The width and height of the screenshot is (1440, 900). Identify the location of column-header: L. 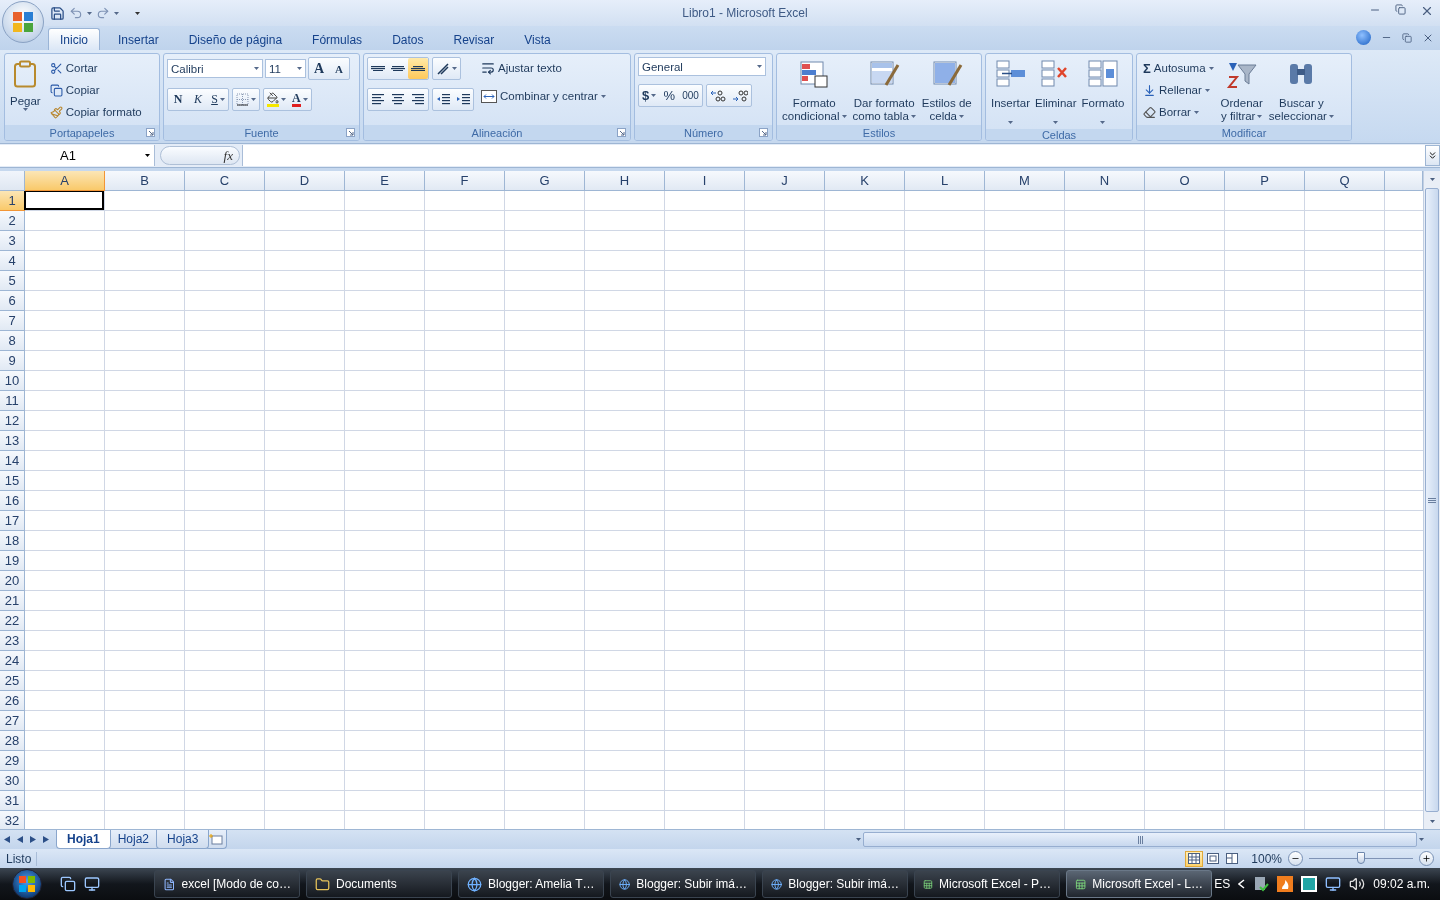
(945, 181).